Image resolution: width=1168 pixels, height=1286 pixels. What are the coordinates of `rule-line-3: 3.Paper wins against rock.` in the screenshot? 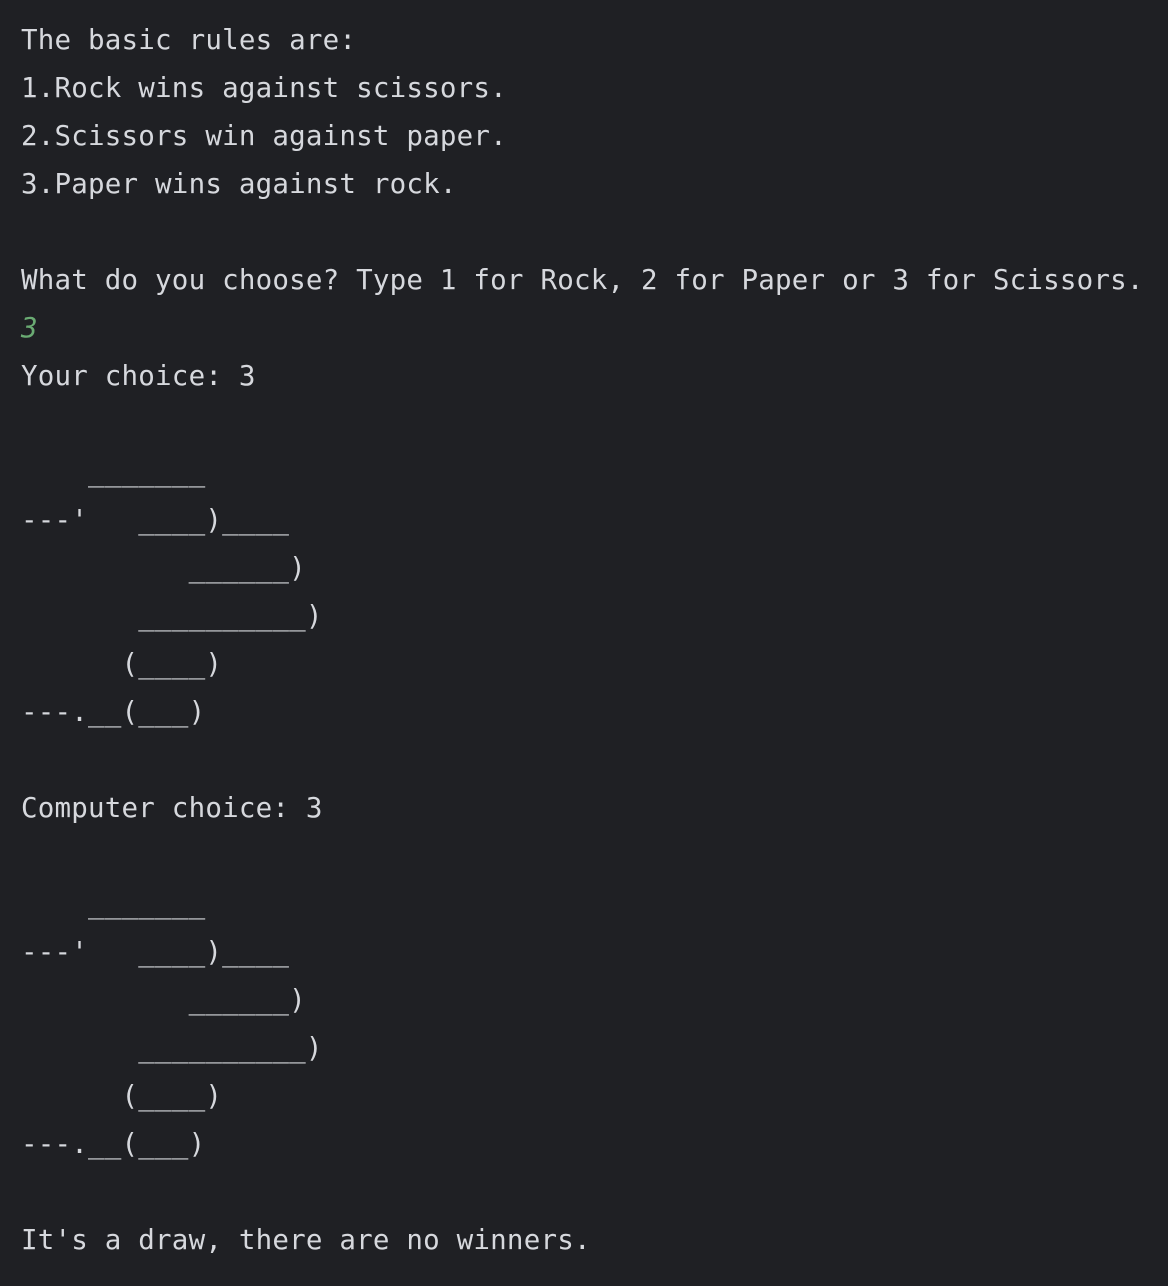 It's located at (239, 184).